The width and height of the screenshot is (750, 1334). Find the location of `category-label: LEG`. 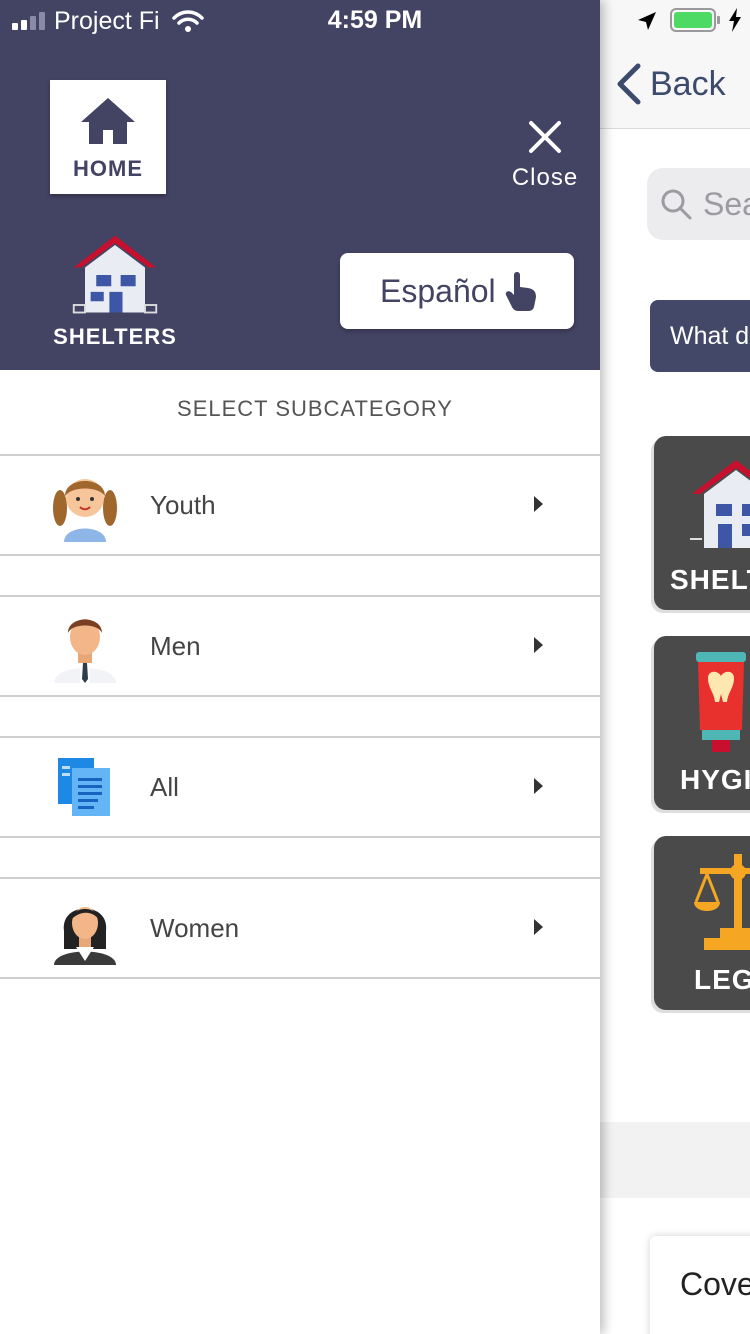

category-label: LEG is located at coordinates (722, 979).